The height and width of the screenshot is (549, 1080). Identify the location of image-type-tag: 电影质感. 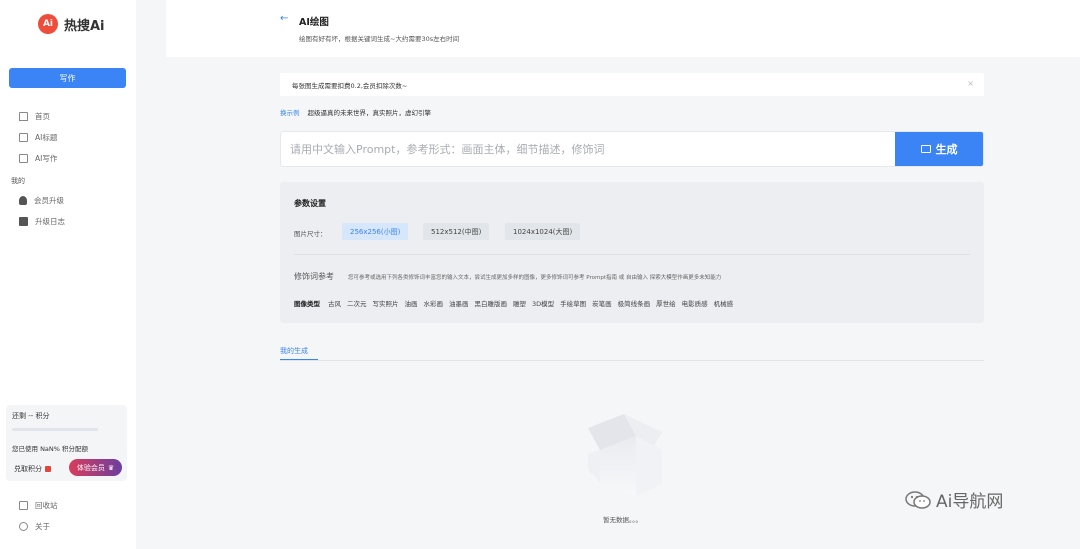
(695, 303).